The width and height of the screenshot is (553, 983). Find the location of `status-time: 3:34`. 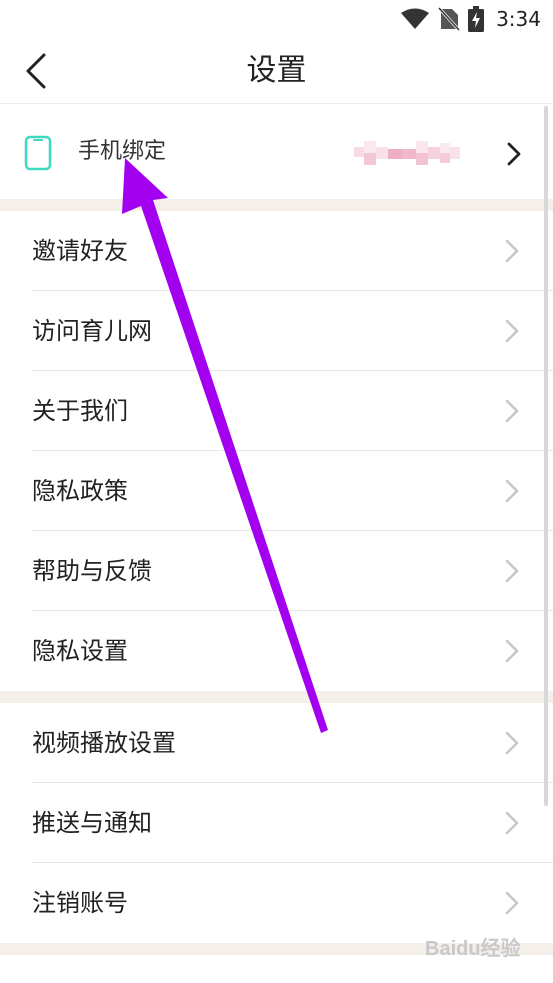

status-time: 3:34 is located at coordinates (518, 19).